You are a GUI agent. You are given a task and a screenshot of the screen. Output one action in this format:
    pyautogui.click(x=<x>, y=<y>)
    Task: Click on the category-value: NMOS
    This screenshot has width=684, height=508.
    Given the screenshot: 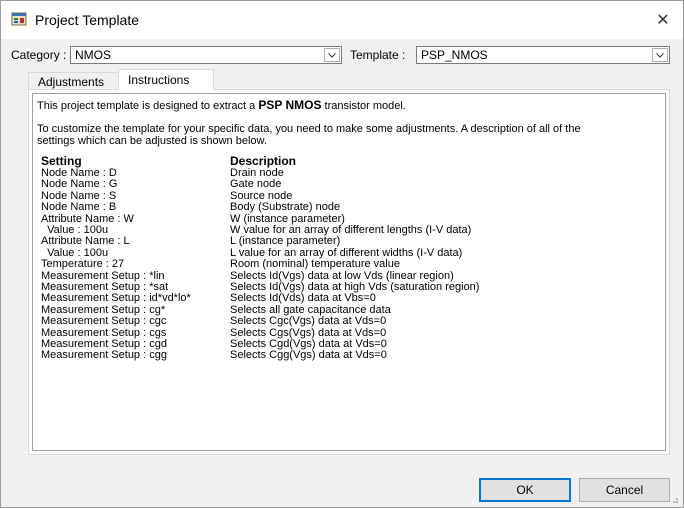 What is the action you would take?
    pyautogui.click(x=93, y=55)
    